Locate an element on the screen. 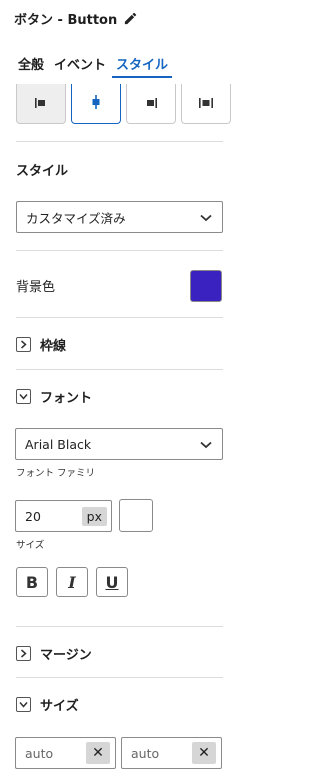  tab-bar: 全般 イベント スタイル is located at coordinates (94, 65).